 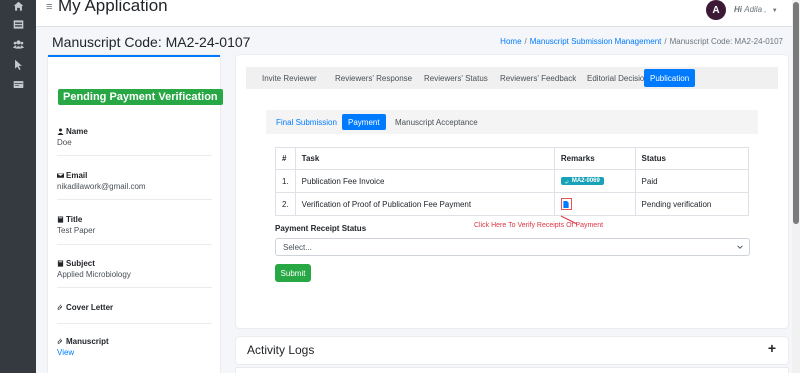 What do you see at coordinates (456, 78) in the screenshot?
I see `tab-reviewers-status: Reviewers' Status` at bounding box center [456, 78].